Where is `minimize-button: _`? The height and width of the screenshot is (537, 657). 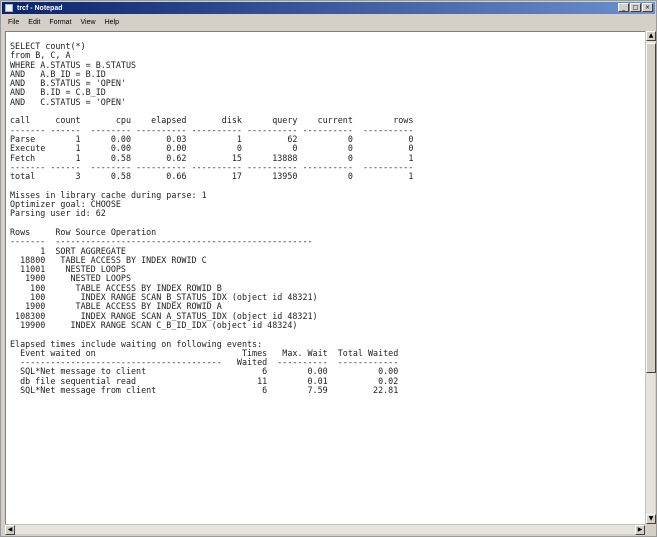
minimize-button: _ is located at coordinates (623, 7).